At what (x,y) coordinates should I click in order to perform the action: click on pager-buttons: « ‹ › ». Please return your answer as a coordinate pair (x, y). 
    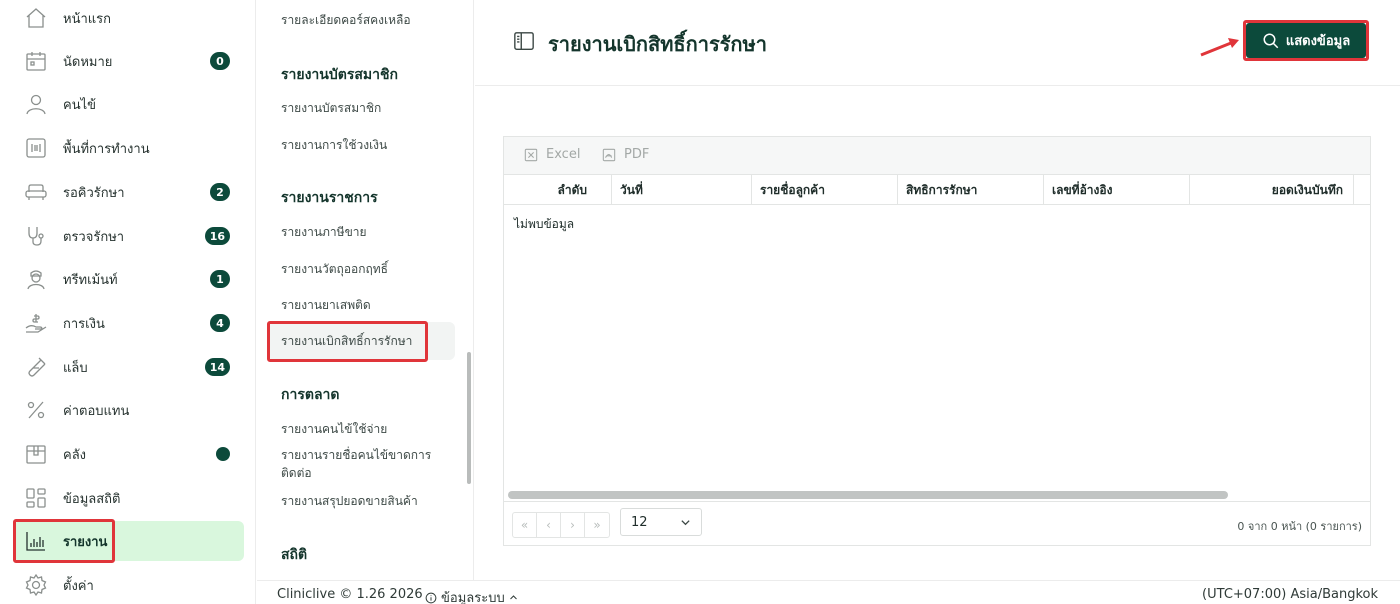
    Looking at the image, I should click on (561, 525).